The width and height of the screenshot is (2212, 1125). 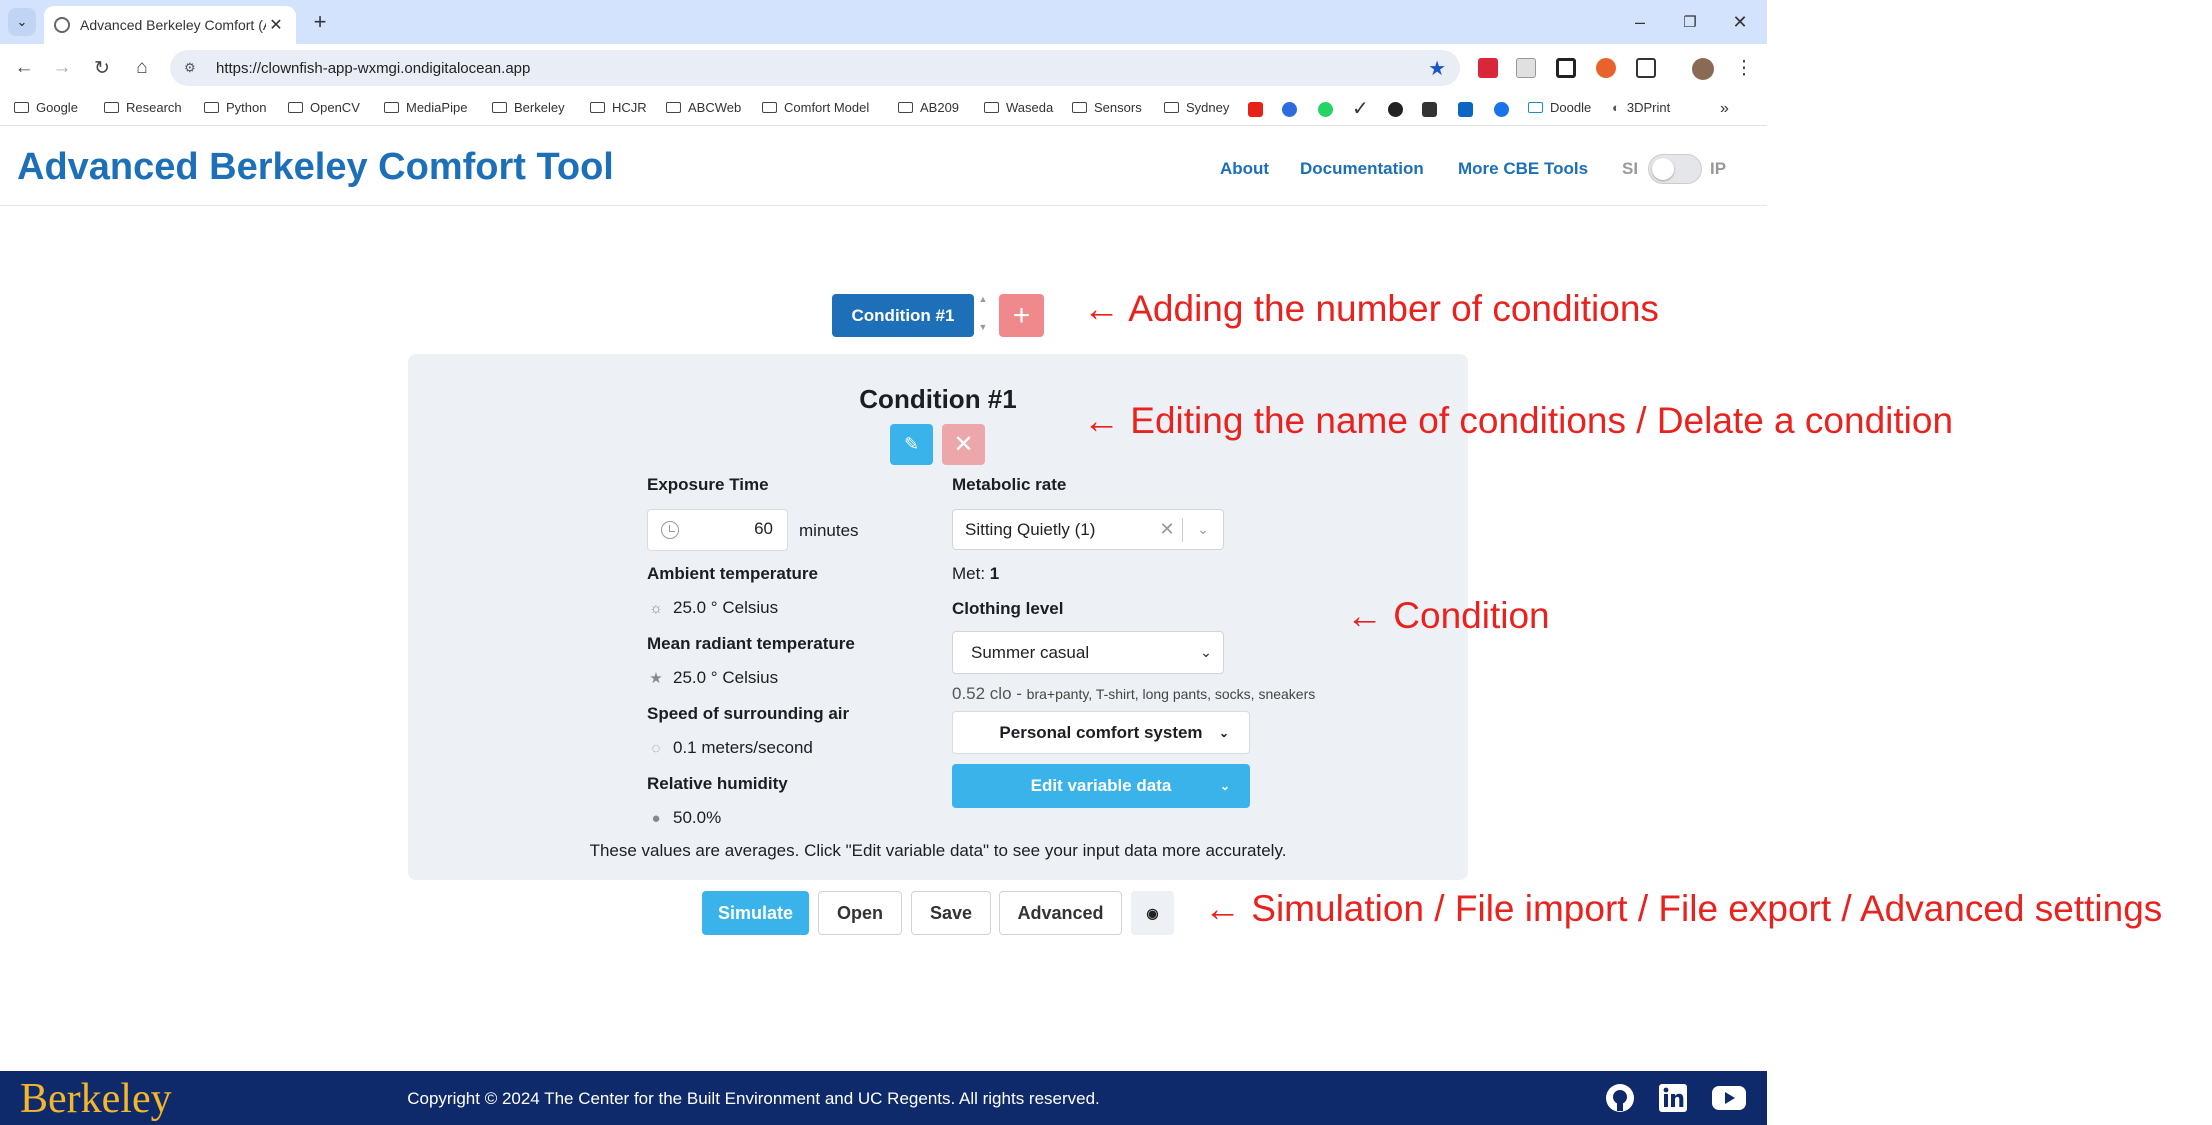 What do you see at coordinates (1675, 169) in the screenshot?
I see `unit-toggle` at bounding box center [1675, 169].